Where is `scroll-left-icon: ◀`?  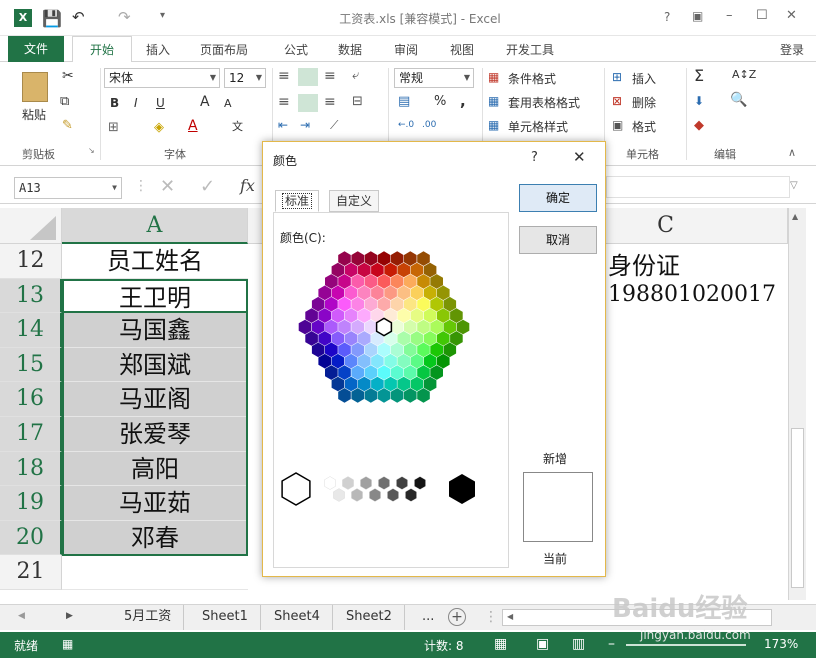 scroll-left-icon: ◀ is located at coordinates (510, 616).